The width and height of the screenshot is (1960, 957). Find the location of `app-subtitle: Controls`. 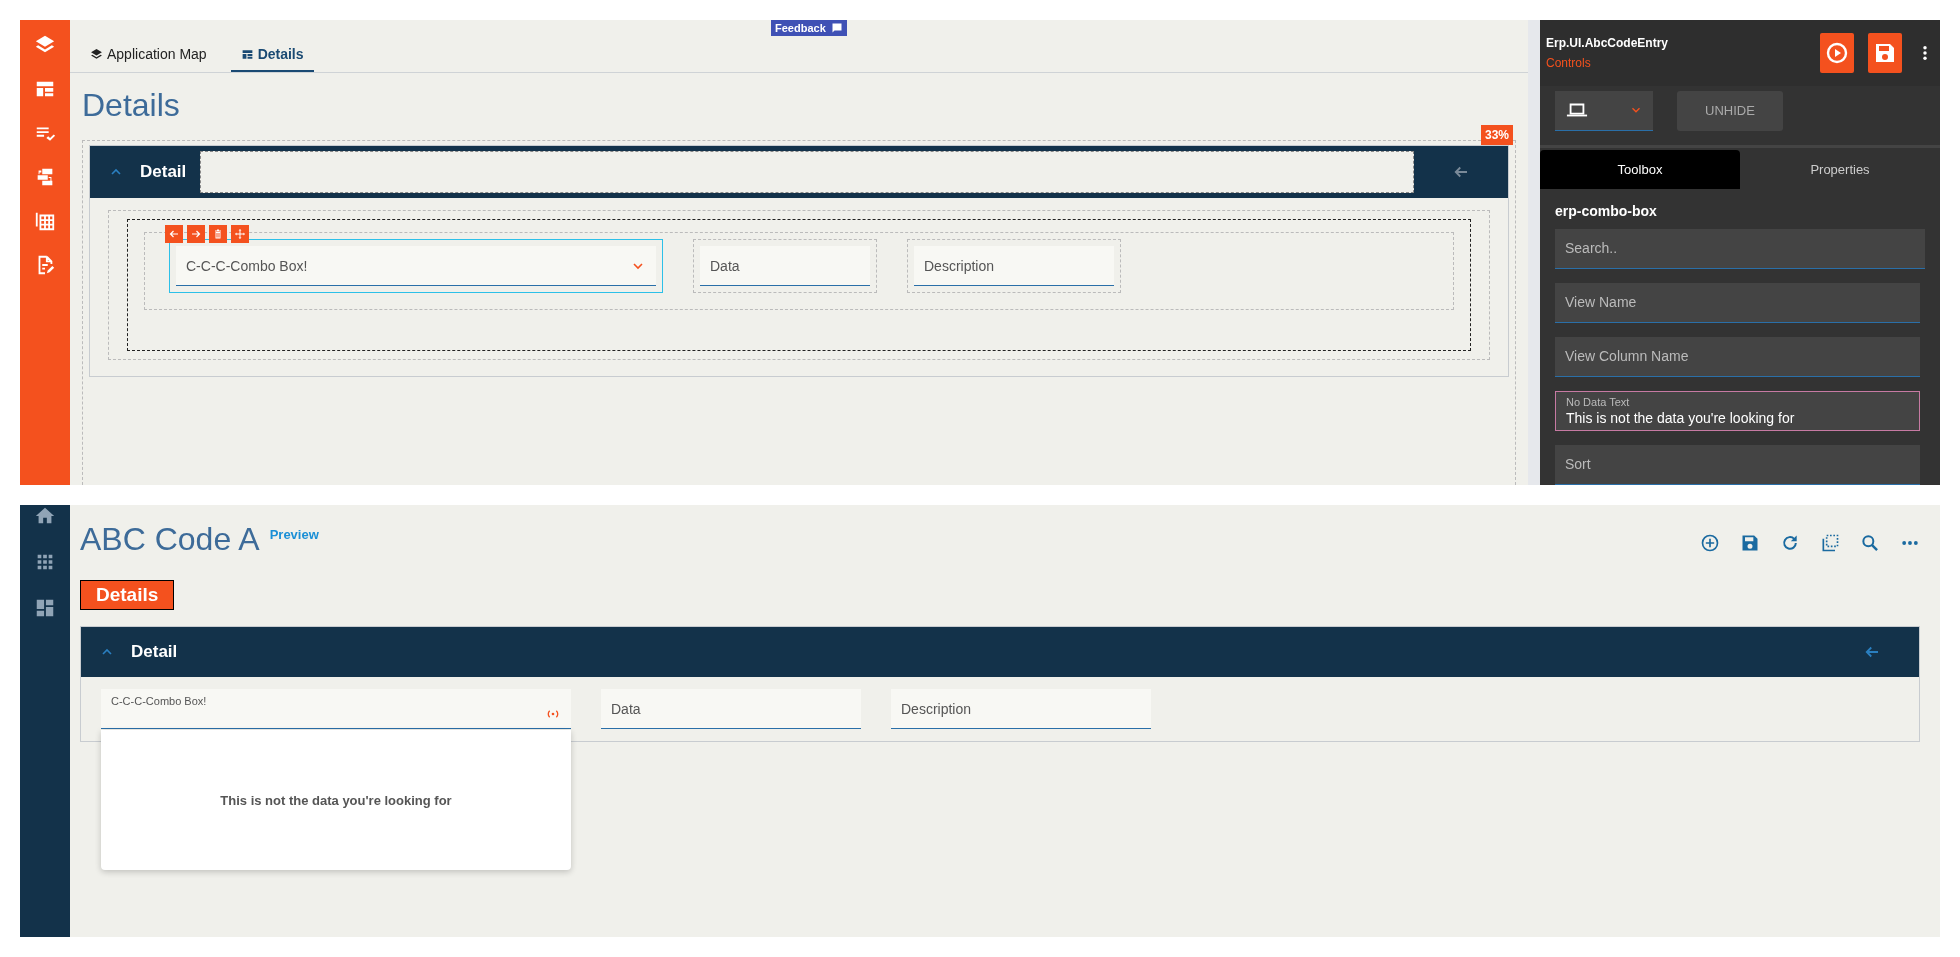

app-subtitle: Controls is located at coordinates (1569, 63).